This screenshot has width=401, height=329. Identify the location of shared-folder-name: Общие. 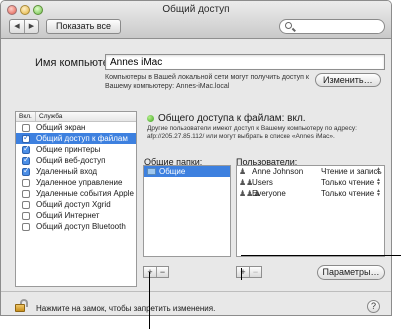
(172, 171).